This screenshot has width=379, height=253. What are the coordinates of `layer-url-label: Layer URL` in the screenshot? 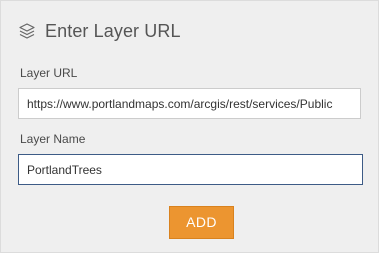 It's located at (49, 73).